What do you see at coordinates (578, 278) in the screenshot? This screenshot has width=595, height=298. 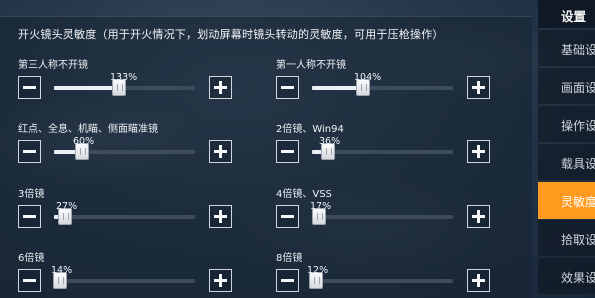 I see `sidebar-item-label: 效果设置` at bounding box center [578, 278].